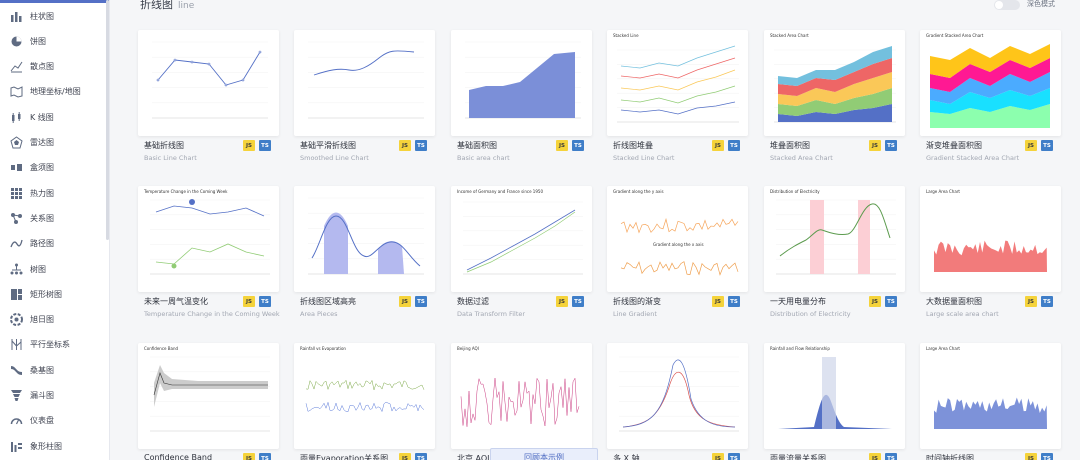 This screenshot has height=460, width=1080. I want to click on sidebar-item: 雷达图, so click(54, 143).